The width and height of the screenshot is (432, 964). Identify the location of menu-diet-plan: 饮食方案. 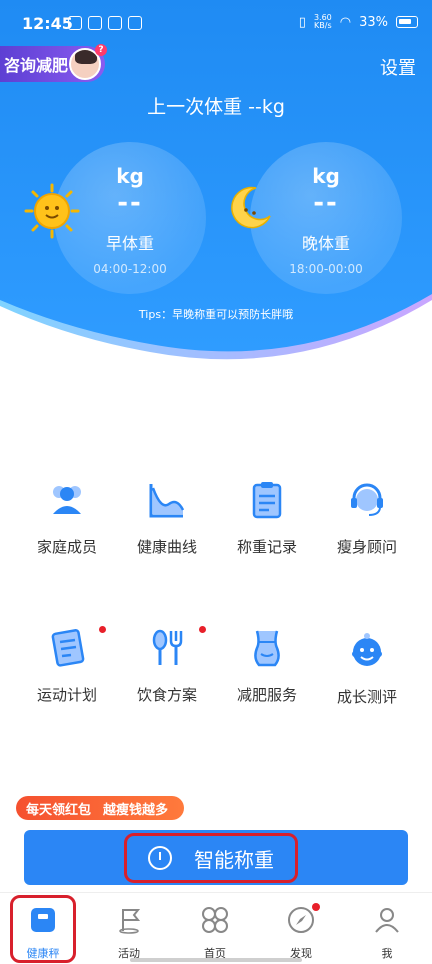
(167, 665).